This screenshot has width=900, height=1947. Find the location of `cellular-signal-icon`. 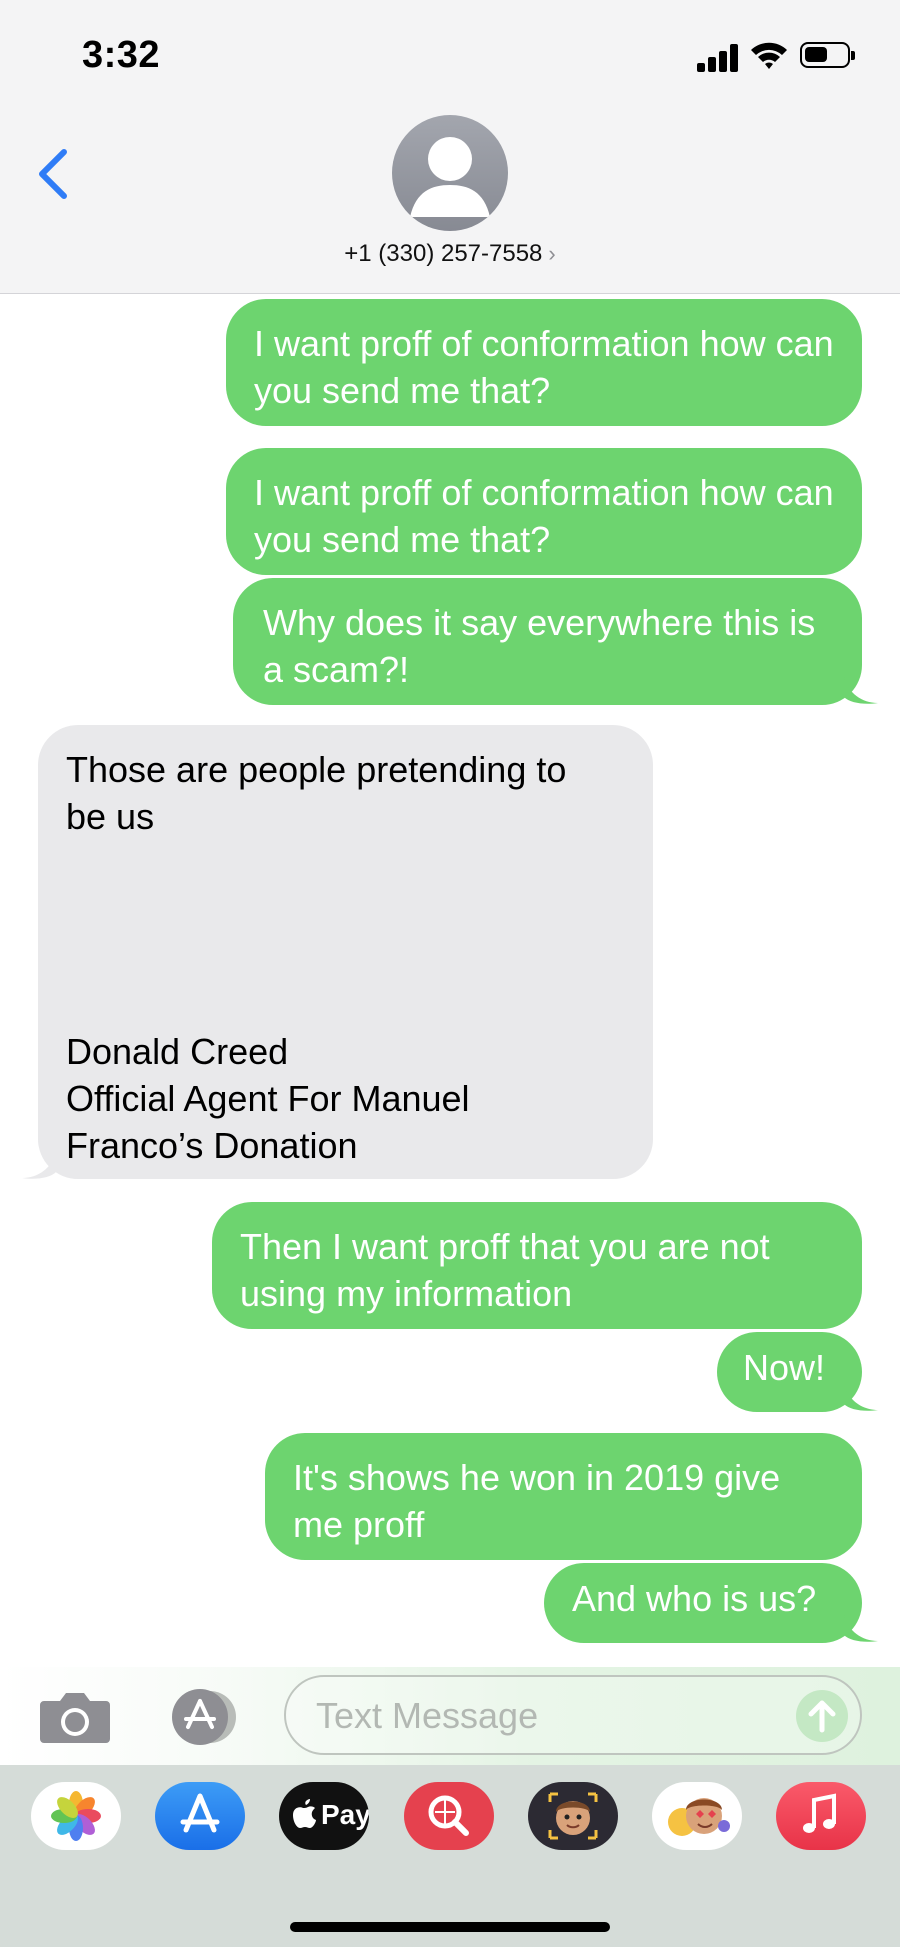

cellular-signal-icon is located at coordinates (719, 57).